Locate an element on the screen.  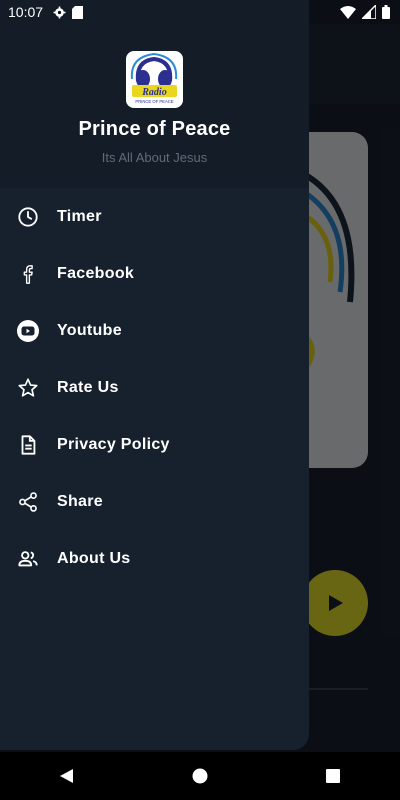
menu-item-privacy-policy: Privacy Policy is located at coordinates (154, 444).